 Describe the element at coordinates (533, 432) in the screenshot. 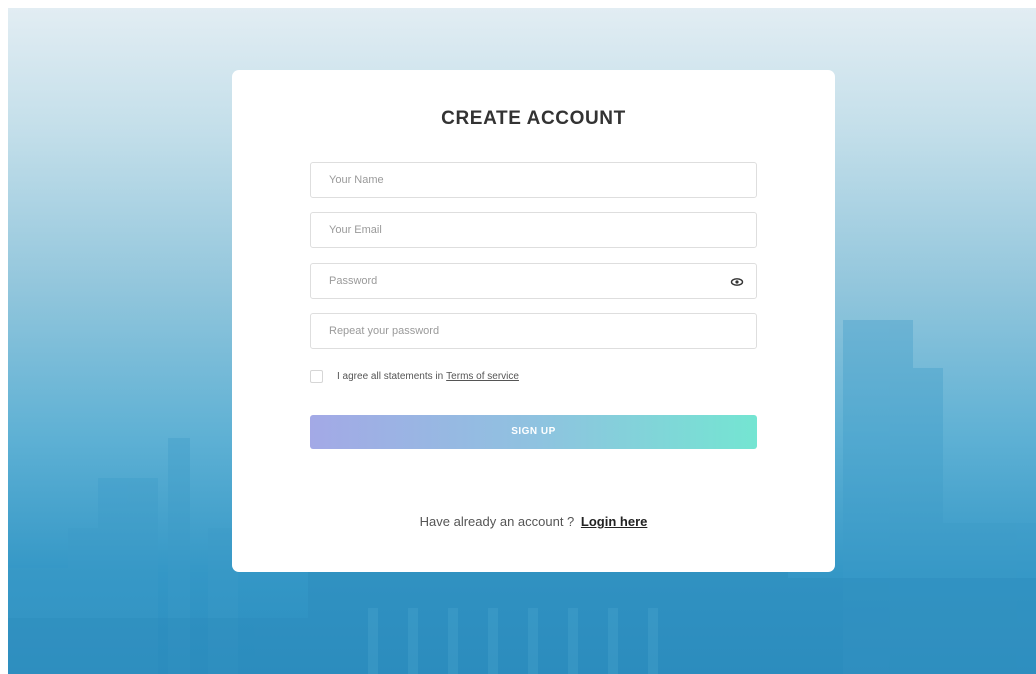

I see `sign-up-button: SIGN UP` at that location.